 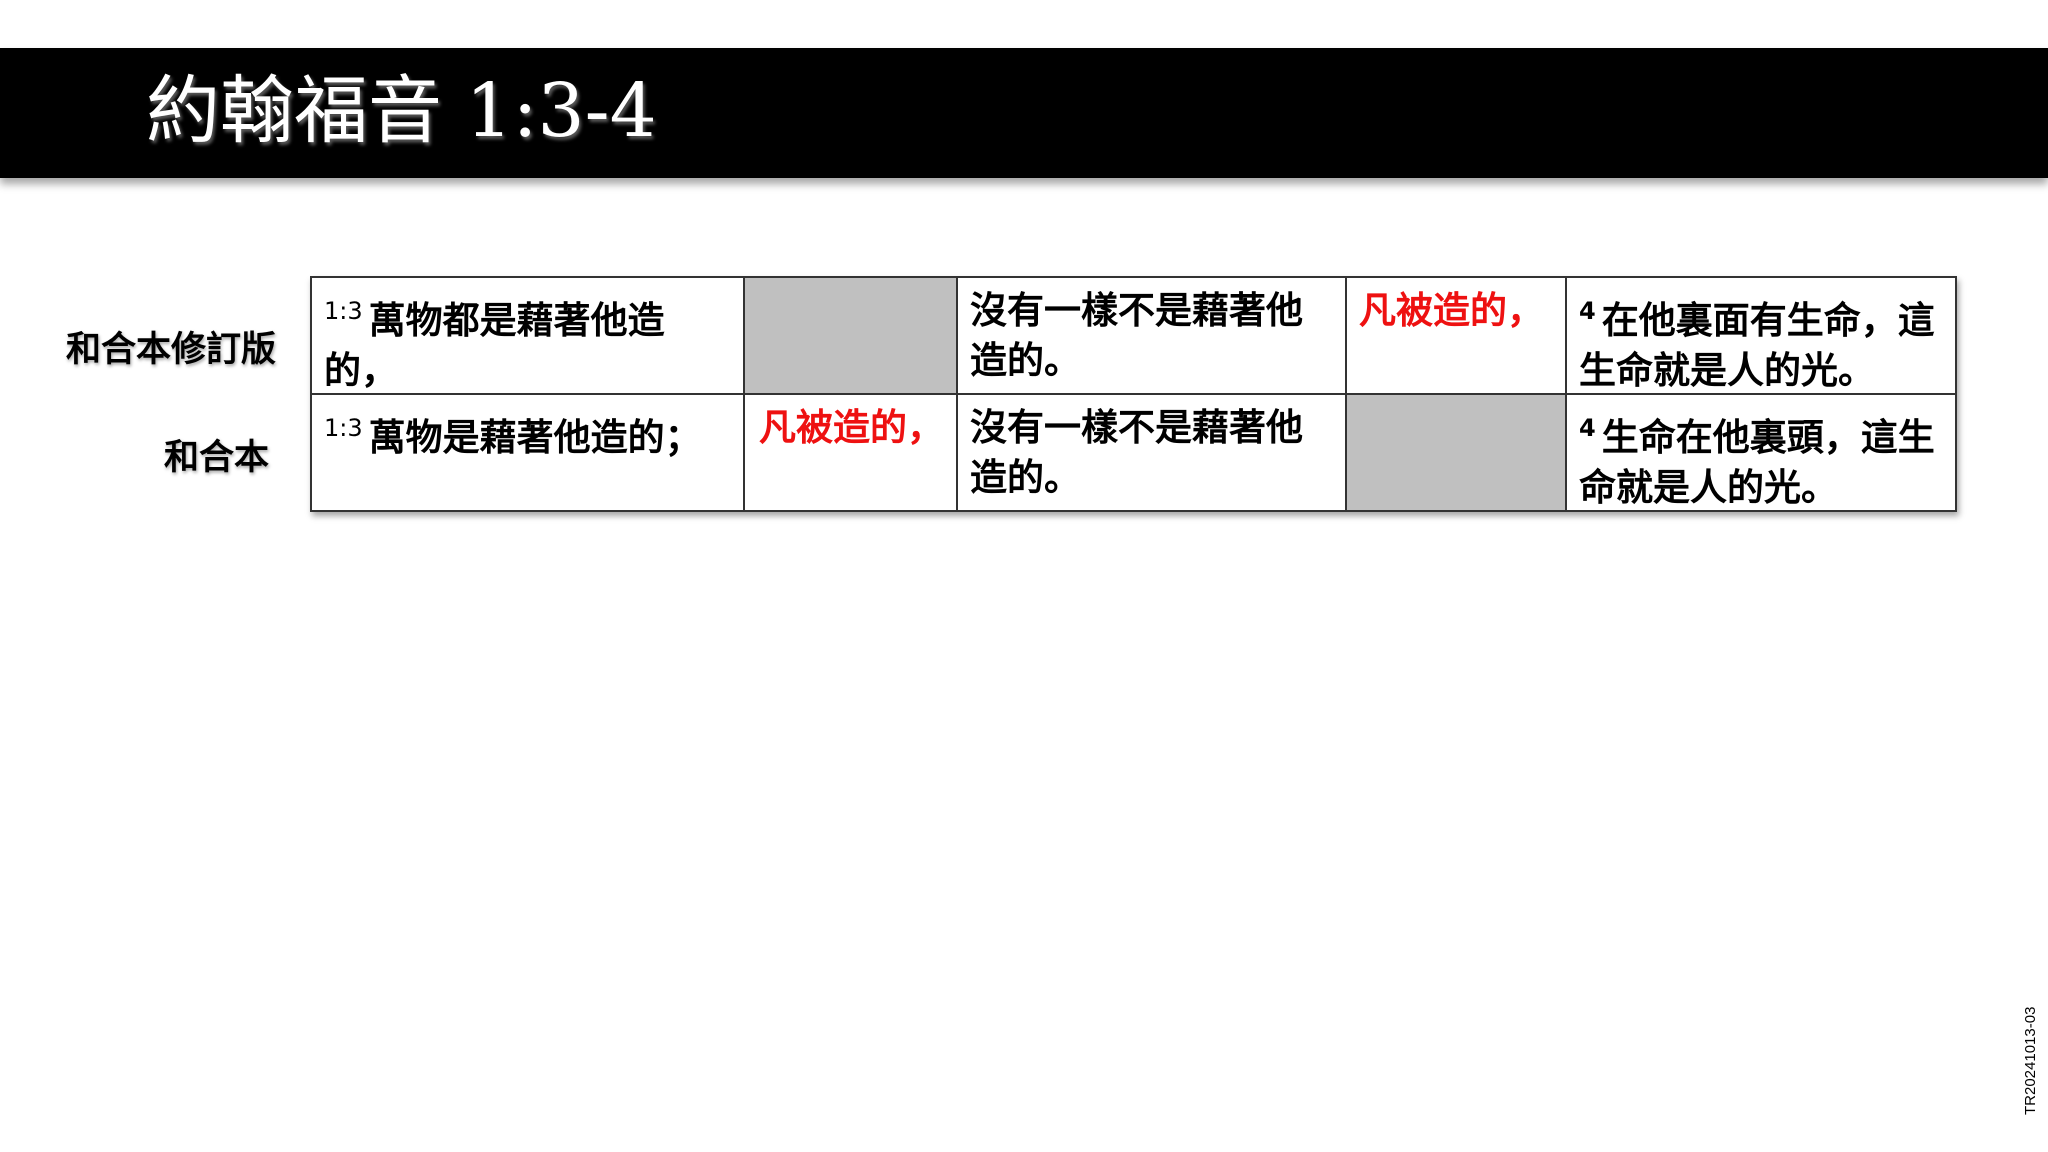 I want to click on verse-text: 在他裏面有生命，這生命就是人的光。, so click(x=1757, y=345).